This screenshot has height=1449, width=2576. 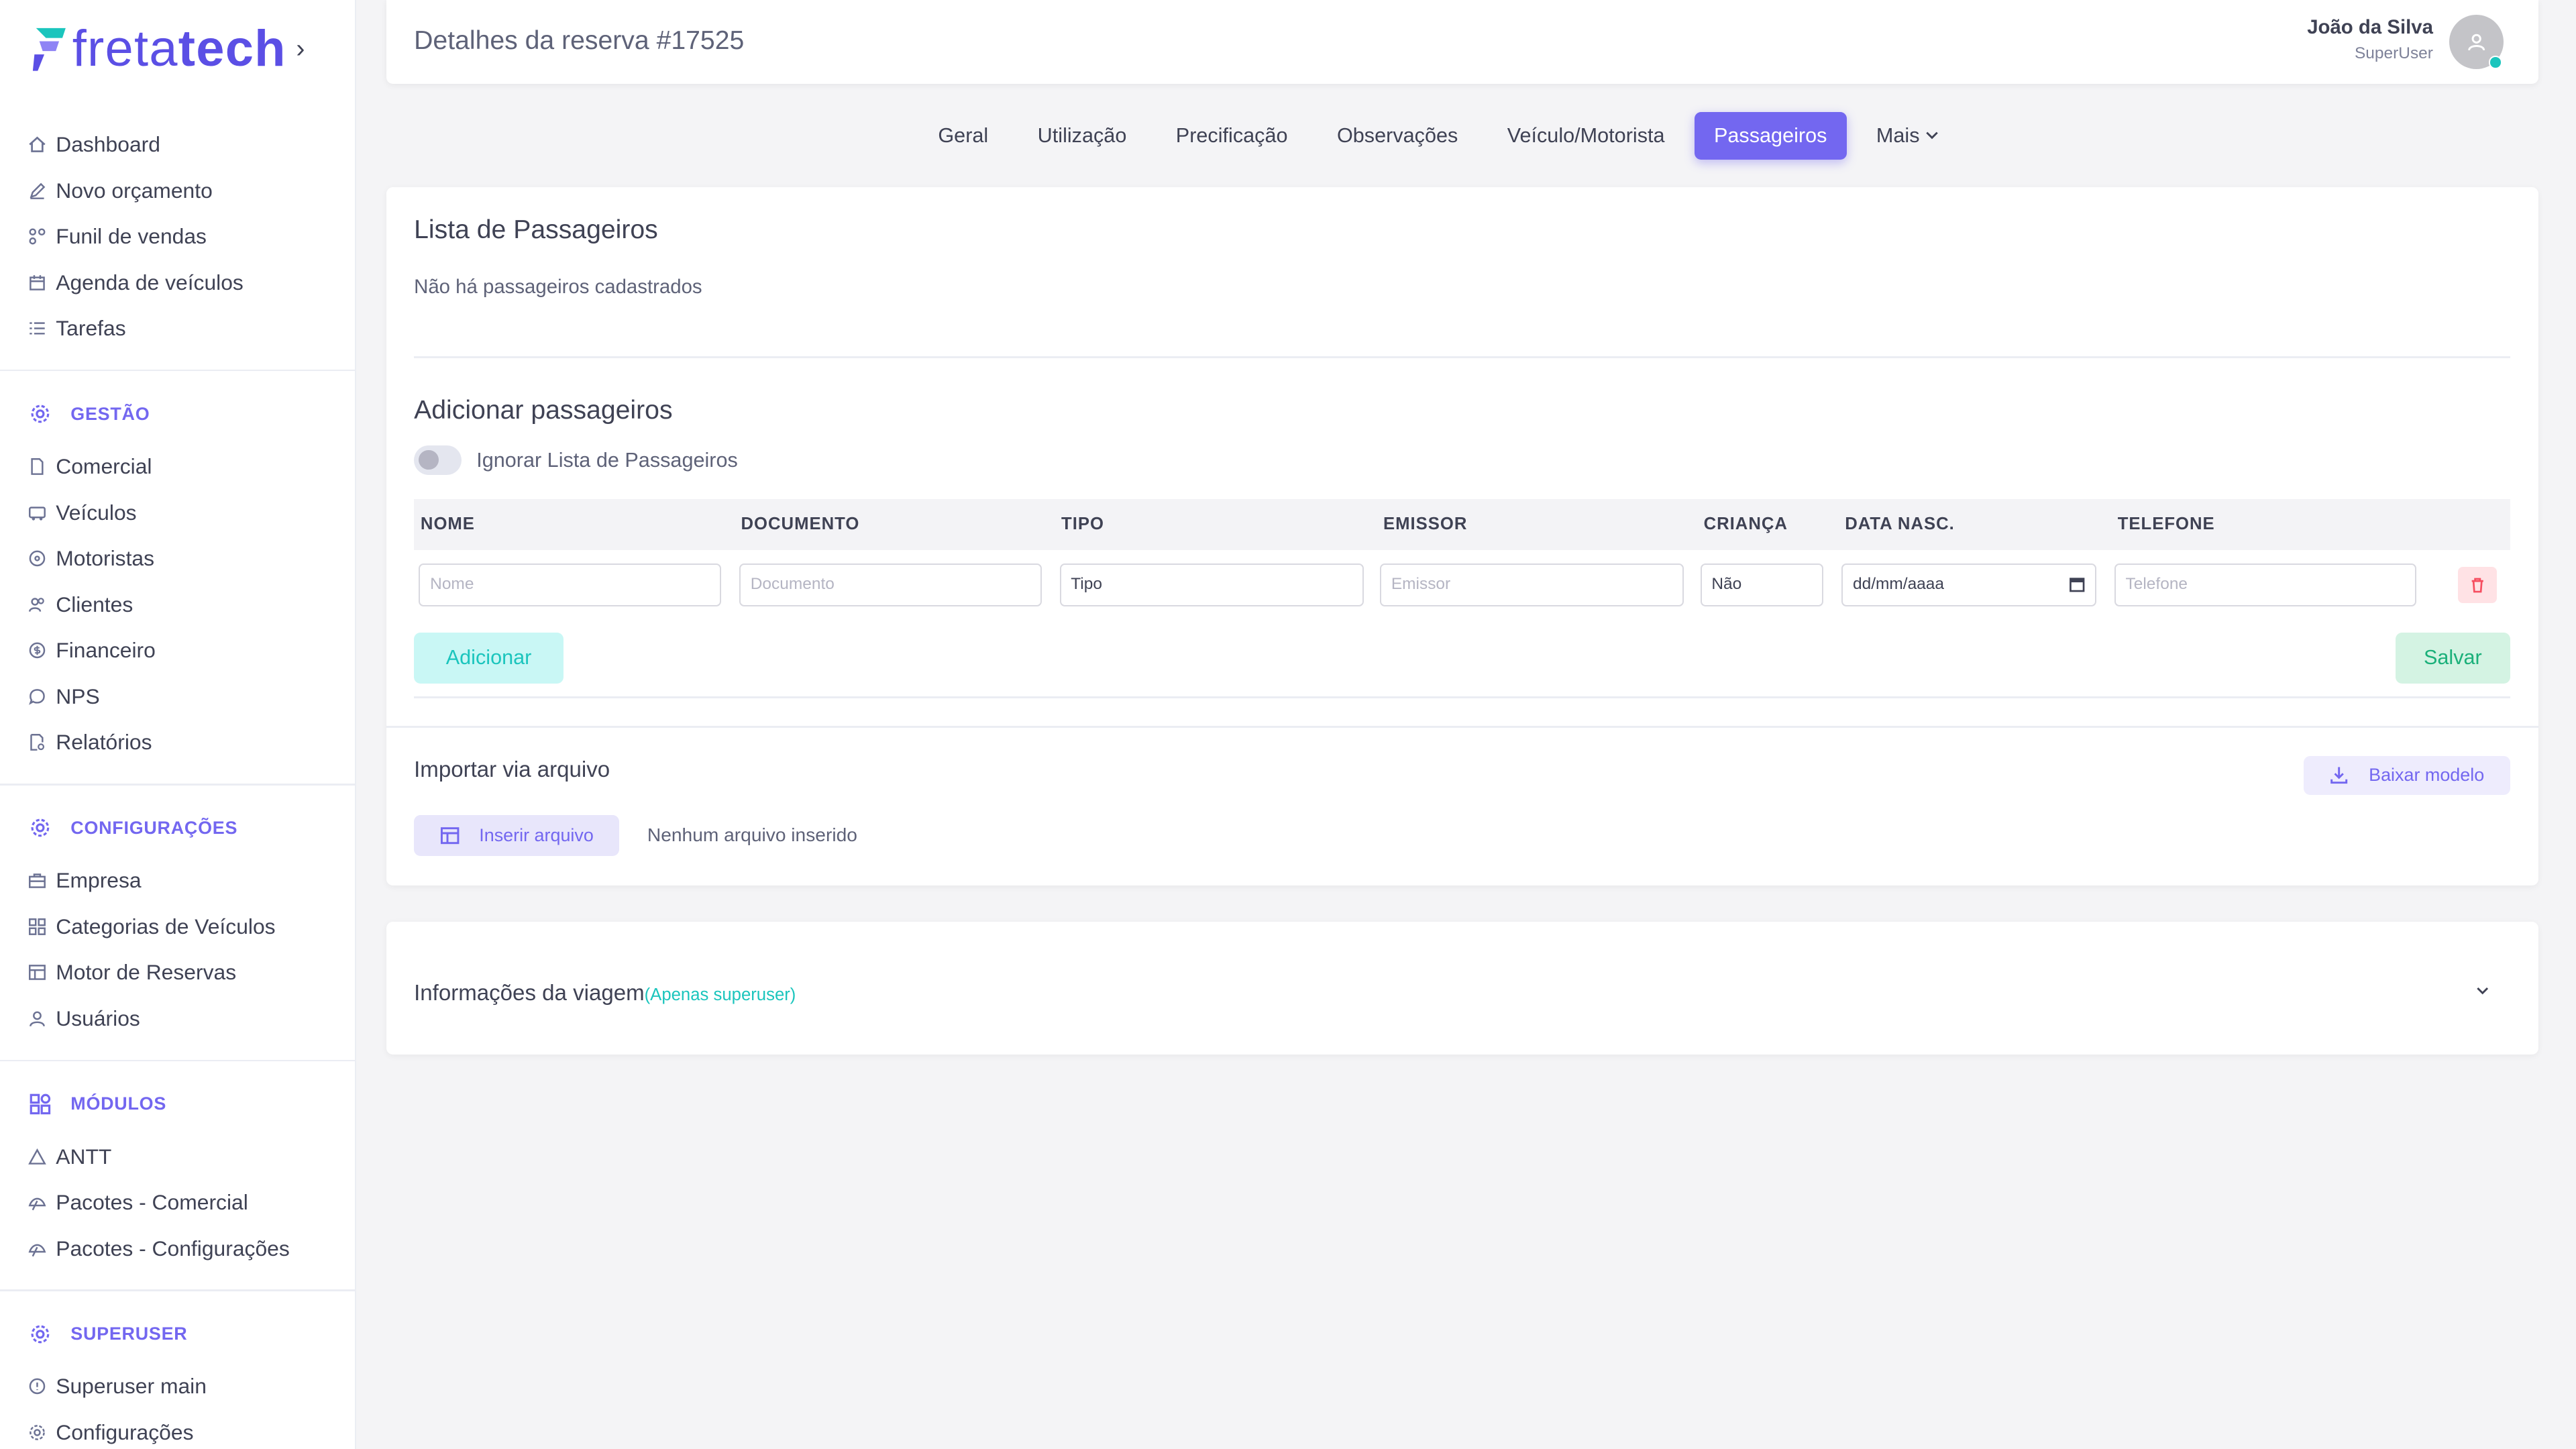 I want to click on sidebar-item-pacotes-comercial: Pacotes - Comercial, so click(x=138, y=1202).